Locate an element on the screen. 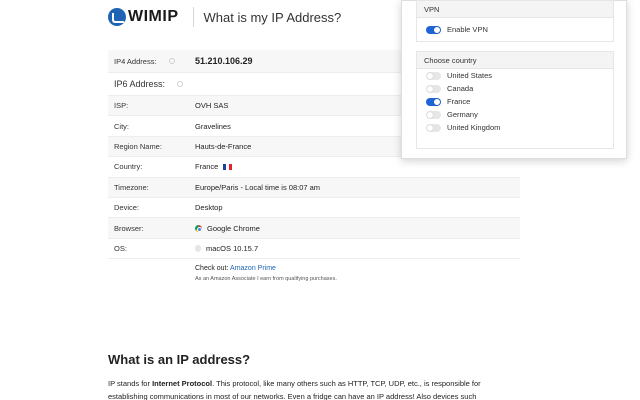 The image size is (640, 400). header-divider is located at coordinates (193, 17).